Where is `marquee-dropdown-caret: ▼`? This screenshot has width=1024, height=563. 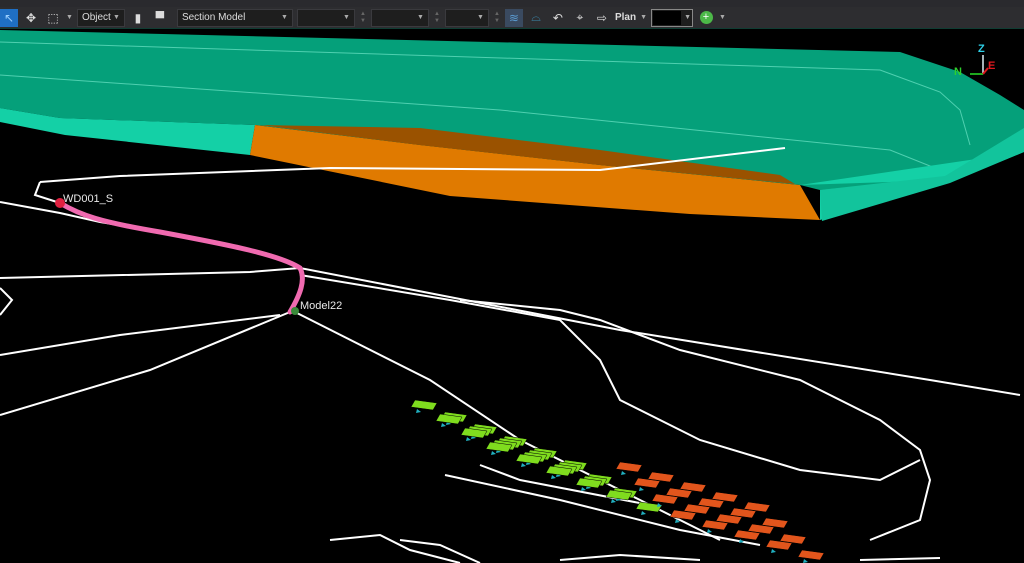
marquee-dropdown-caret: ▼ is located at coordinates (69, 17).